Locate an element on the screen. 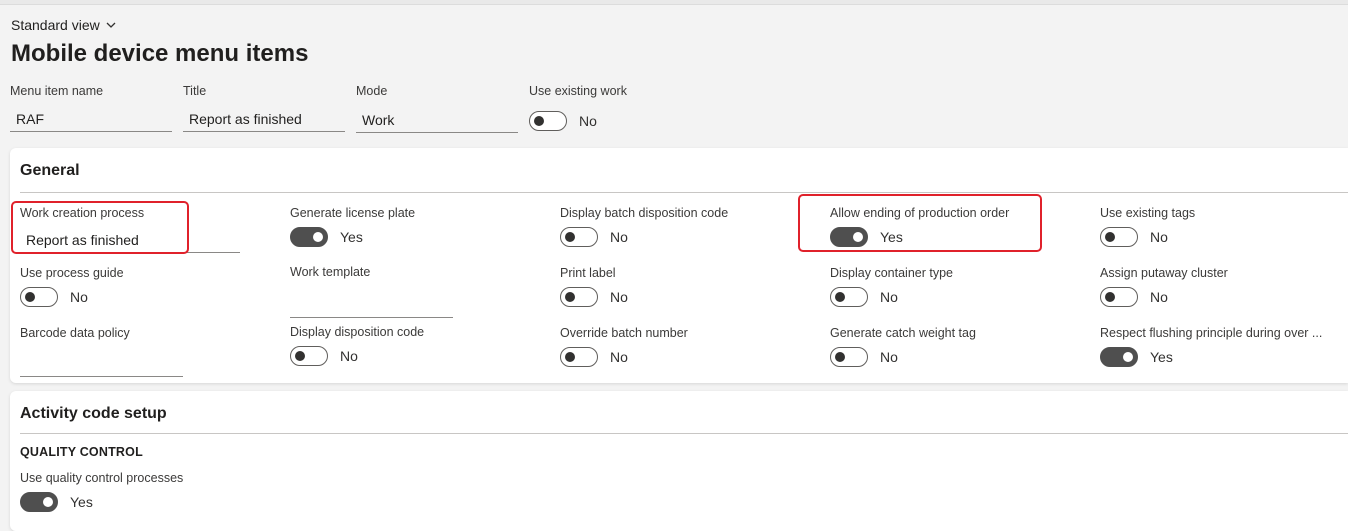 This screenshot has width=1348, height=531. highlight-work-creation-process is located at coordinates (100, 227).